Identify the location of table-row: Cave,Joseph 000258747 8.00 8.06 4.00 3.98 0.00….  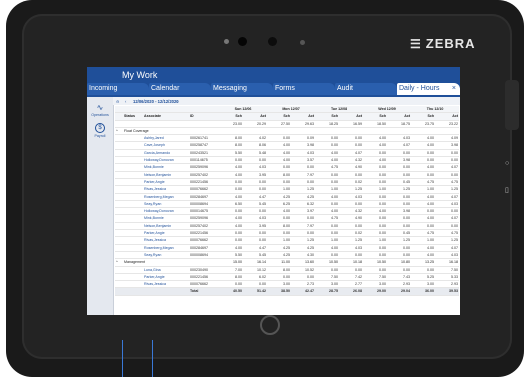
(287, 145).